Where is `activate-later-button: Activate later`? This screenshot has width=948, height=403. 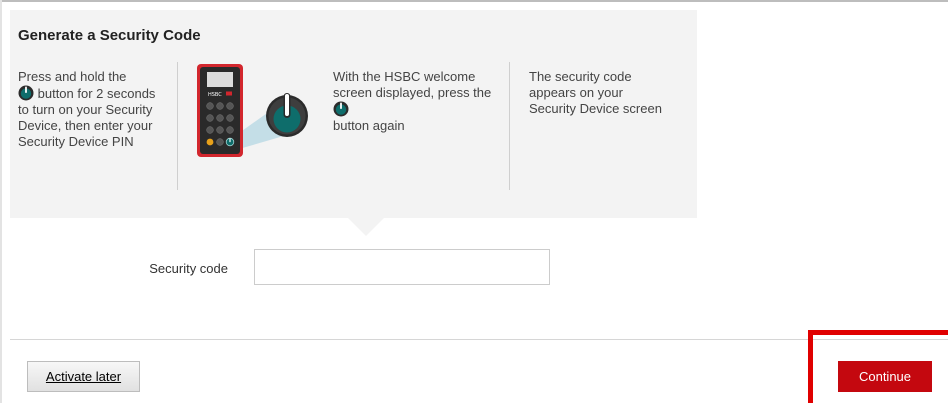 activate-later-button: Activate later is located at coordinates (83, 376).